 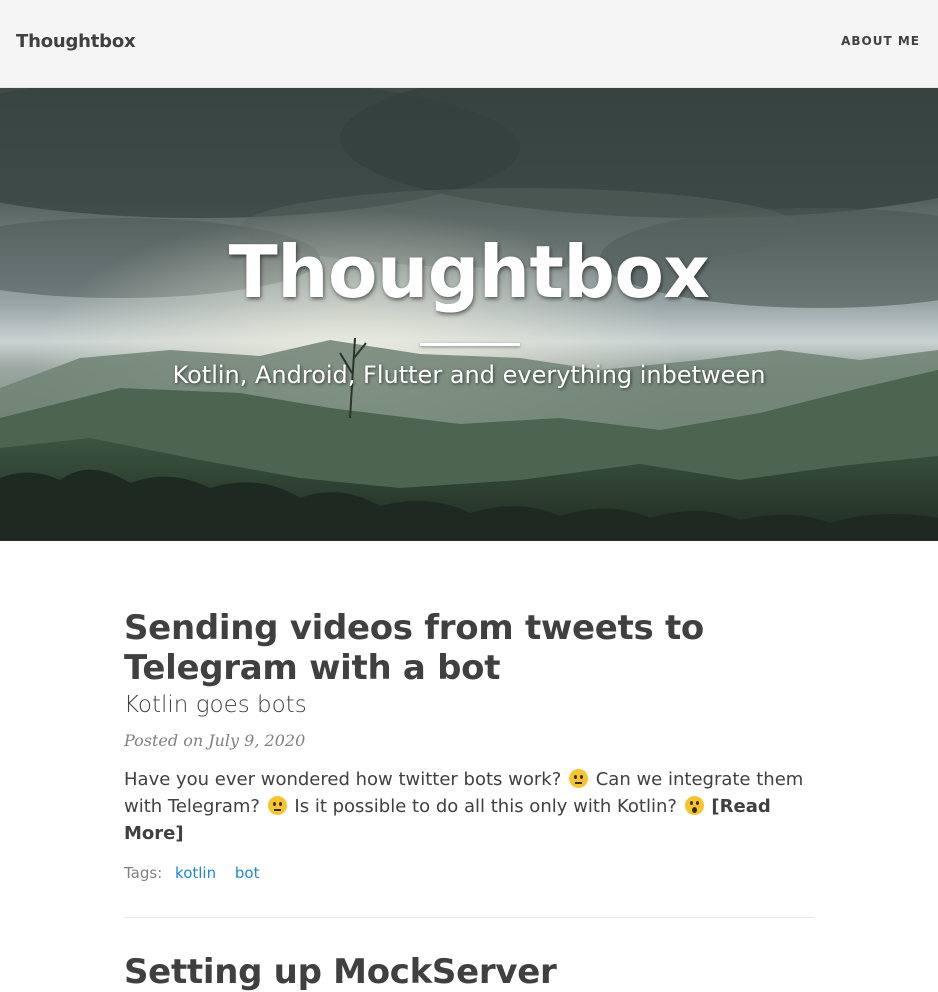 I want to click on navbar: Thoughtbox ABOUT ME, so click(x=469, y=44).